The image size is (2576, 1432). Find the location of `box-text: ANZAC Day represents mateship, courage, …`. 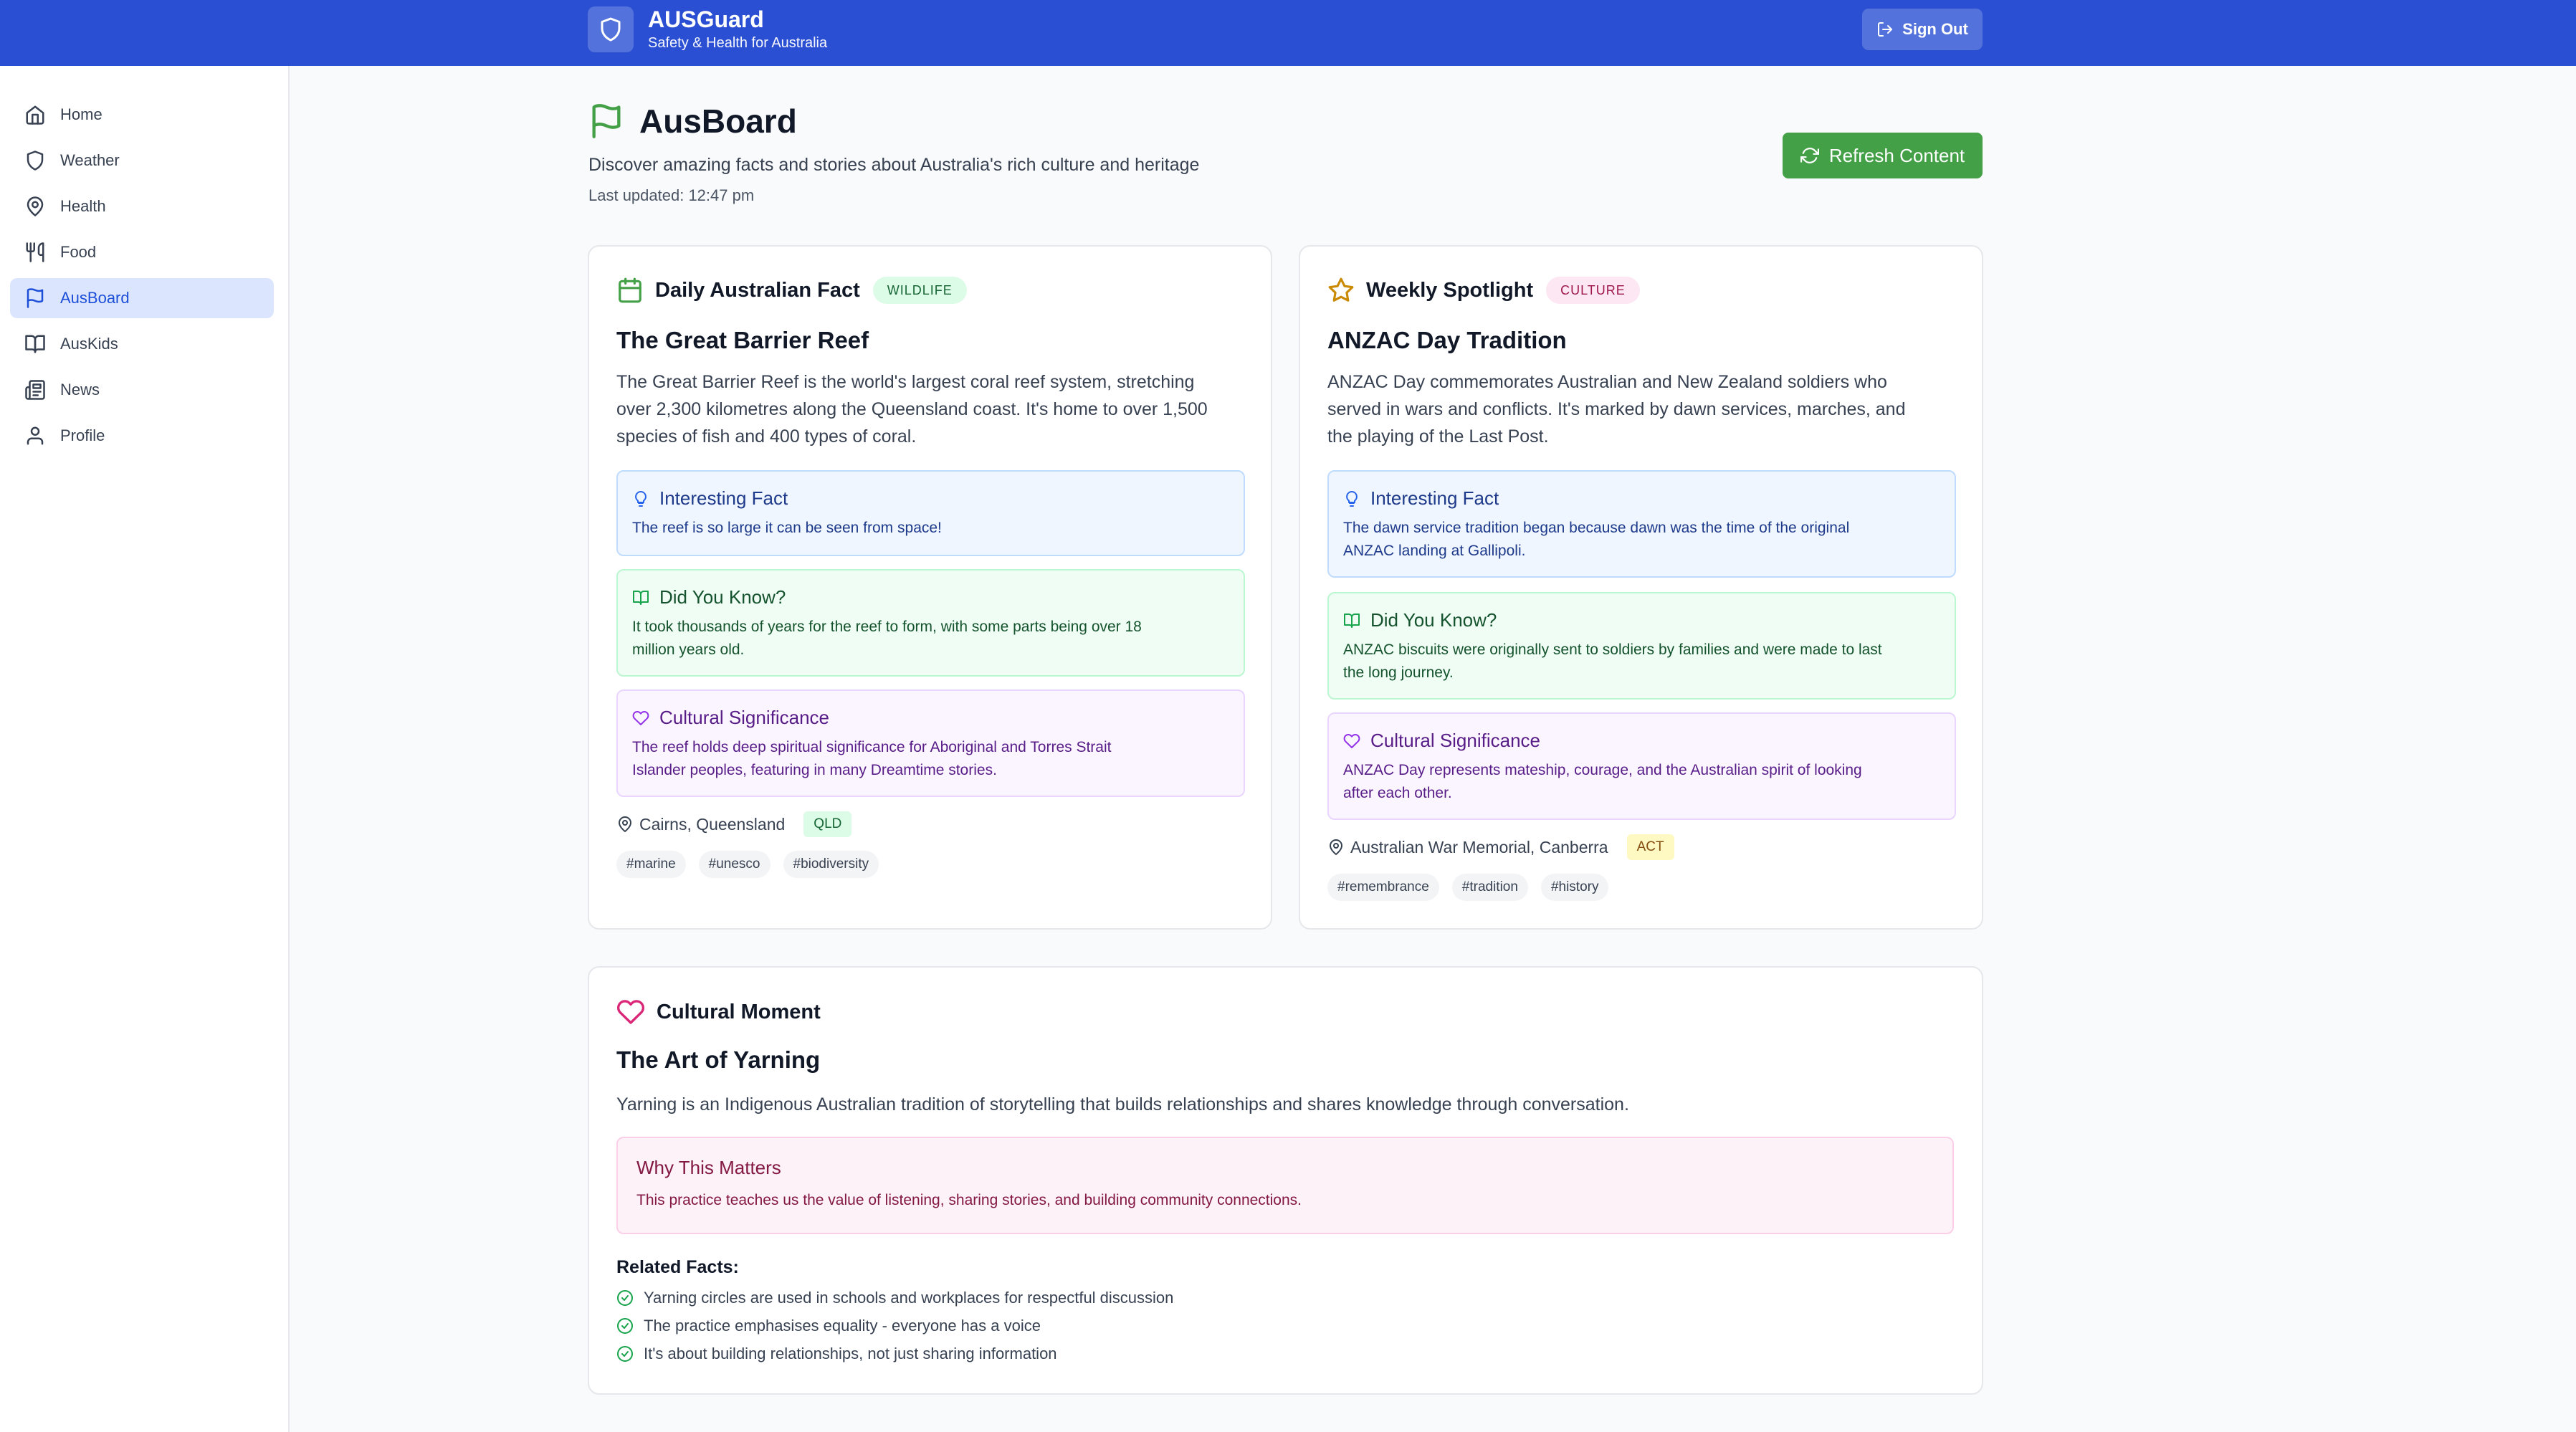

box-text: ANZAC Day represents mateship, courage, … is located at coordinates (1602, 770).